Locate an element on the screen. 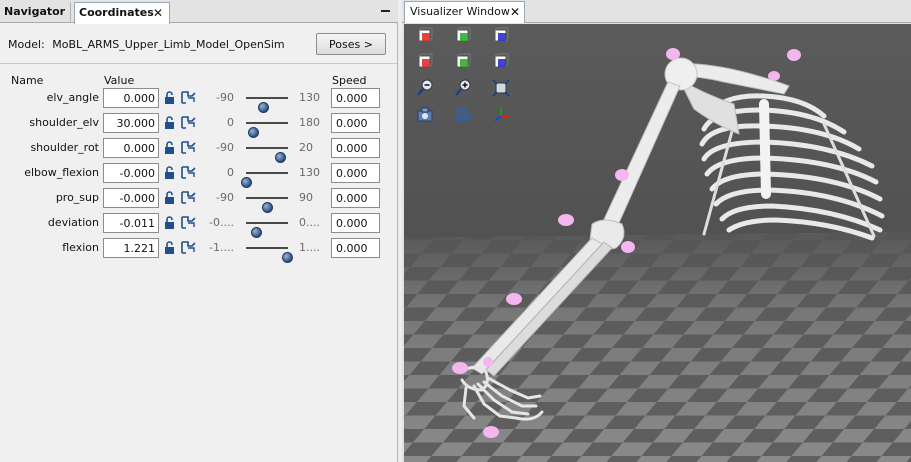 Image resolution: width=911 pixels, height=462 pixels. tab-navigator: Navigator is located at coordinates (35, 12).